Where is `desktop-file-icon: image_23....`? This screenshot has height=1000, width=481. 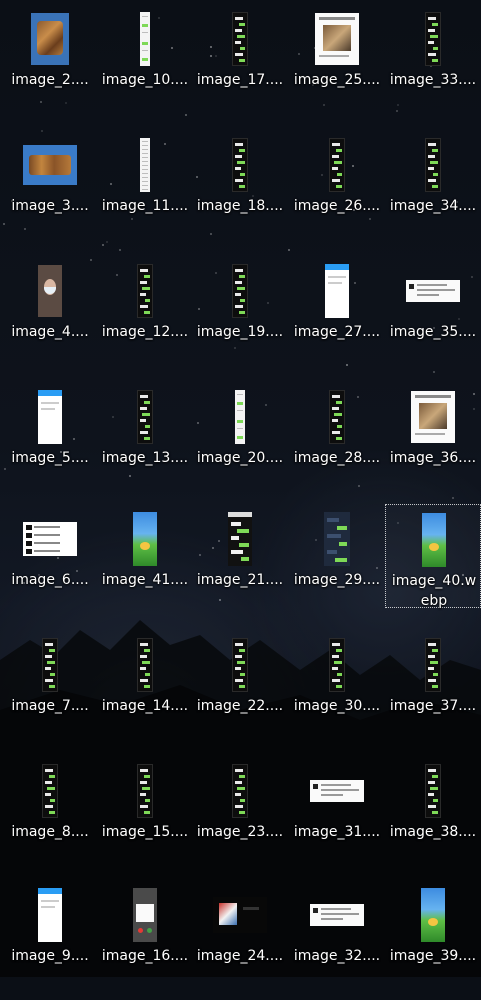
desktop-file-icon: image_23.... is located at coordinates (240, 816).